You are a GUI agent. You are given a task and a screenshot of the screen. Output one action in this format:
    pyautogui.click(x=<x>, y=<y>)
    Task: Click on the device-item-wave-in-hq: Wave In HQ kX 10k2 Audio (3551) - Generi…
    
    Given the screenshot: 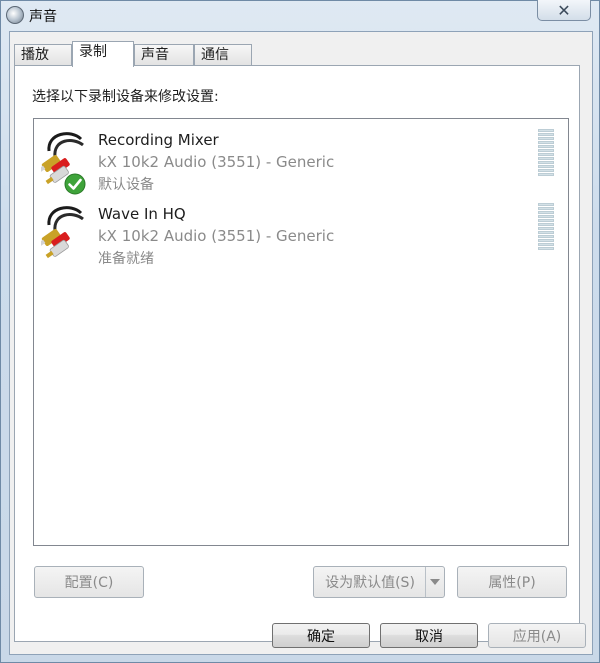 What is the action you would take?
    pyautogui.click(x=301, y=232)
    